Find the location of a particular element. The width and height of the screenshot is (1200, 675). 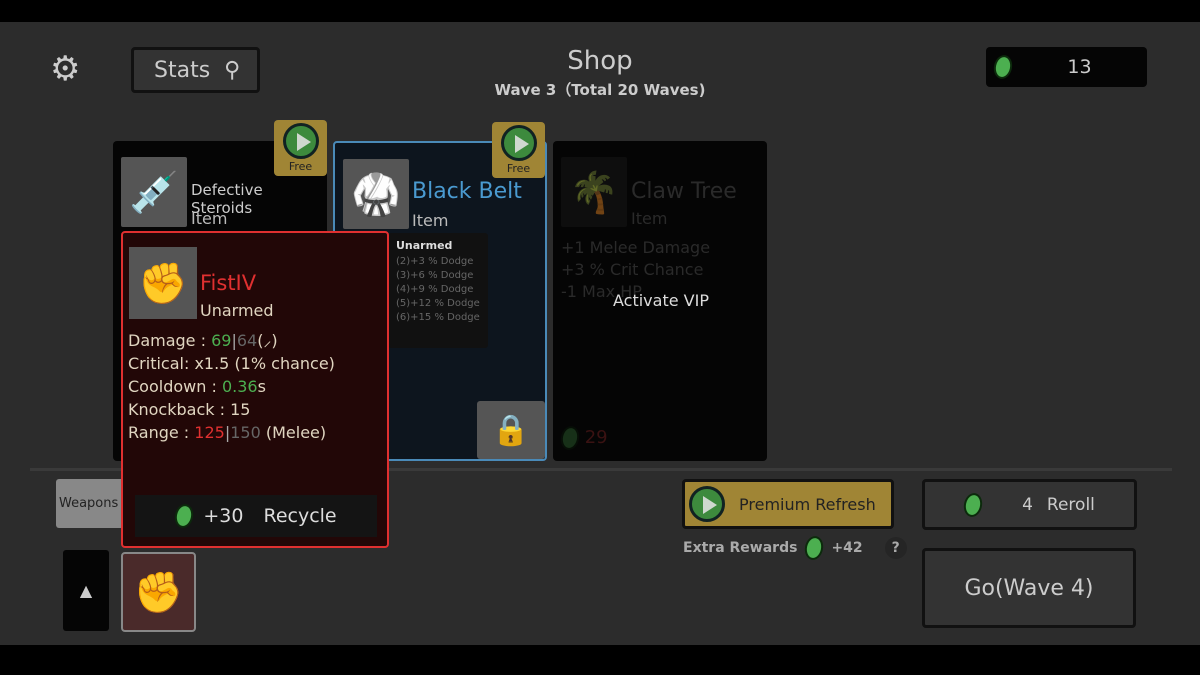

card-name: Black Belt is located at coordinates (467, 191).